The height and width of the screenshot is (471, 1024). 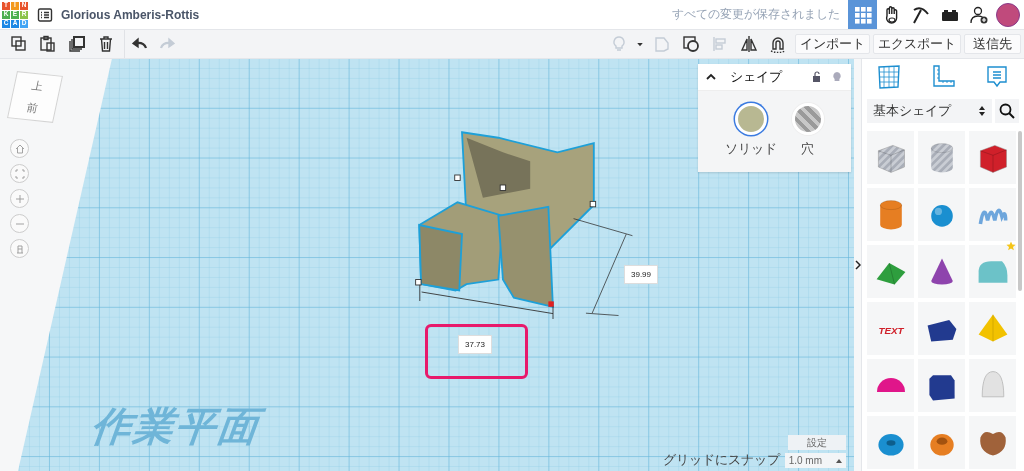 I want to click on chevron-right-icon, so click(x=857, y=265).